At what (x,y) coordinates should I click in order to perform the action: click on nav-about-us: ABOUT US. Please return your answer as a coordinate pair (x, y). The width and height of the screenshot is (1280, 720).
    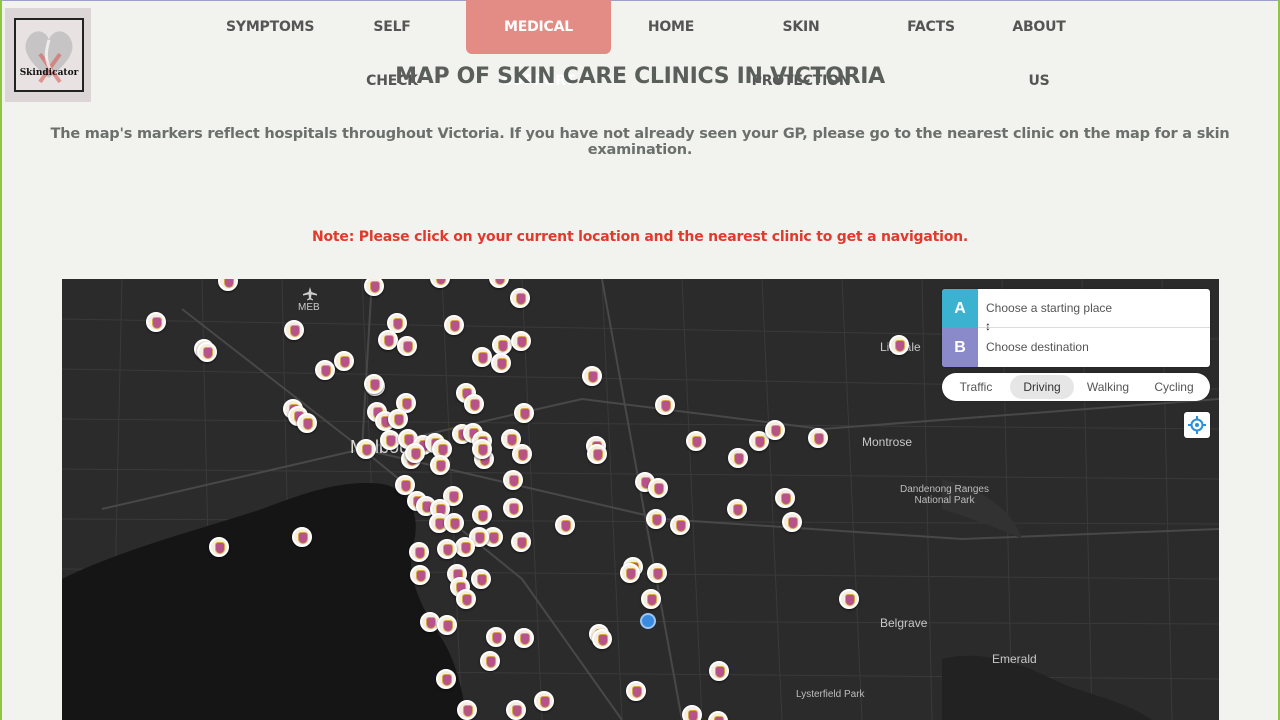
    Looking at the image, I should click on (1039, 44).